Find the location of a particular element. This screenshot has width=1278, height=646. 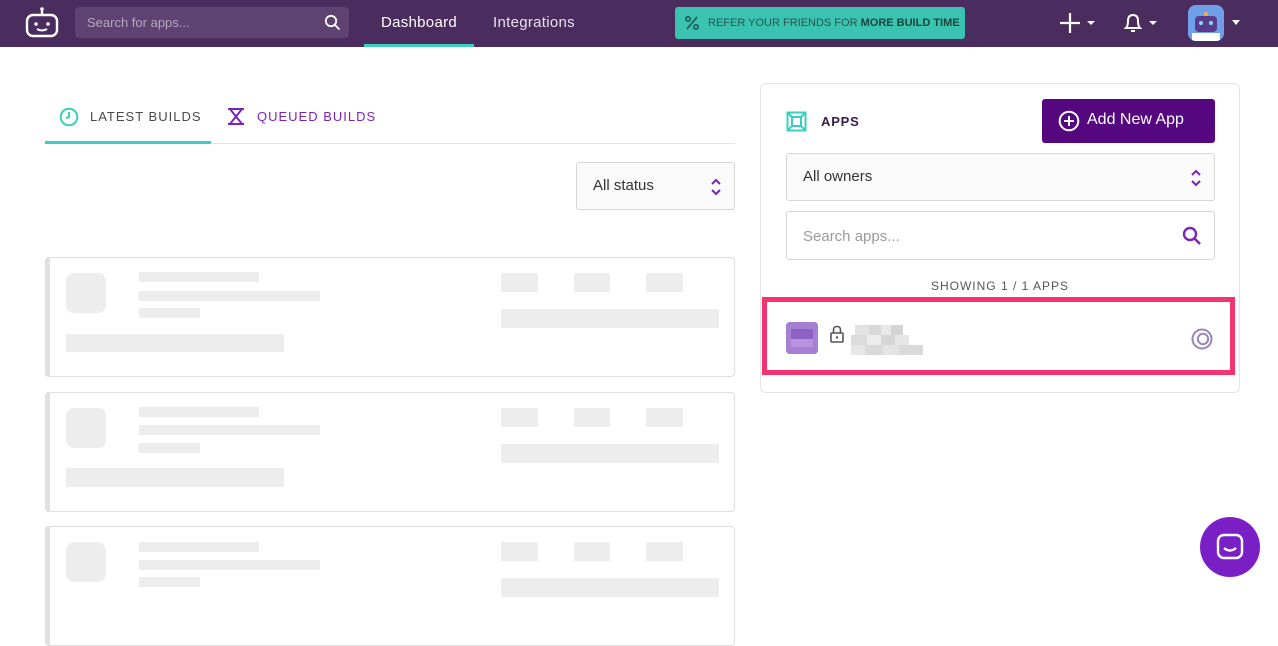

plus-circle-icon is located at coordinates (1069, 121).